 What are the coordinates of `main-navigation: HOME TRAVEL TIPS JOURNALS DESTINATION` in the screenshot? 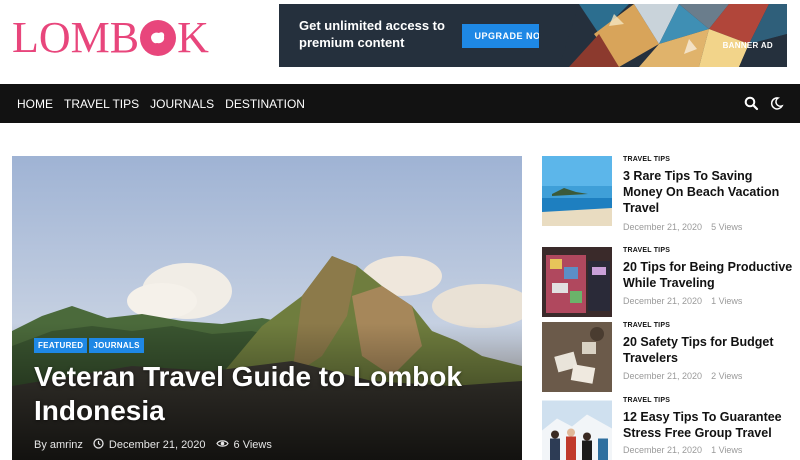 It's located at (400, 103).